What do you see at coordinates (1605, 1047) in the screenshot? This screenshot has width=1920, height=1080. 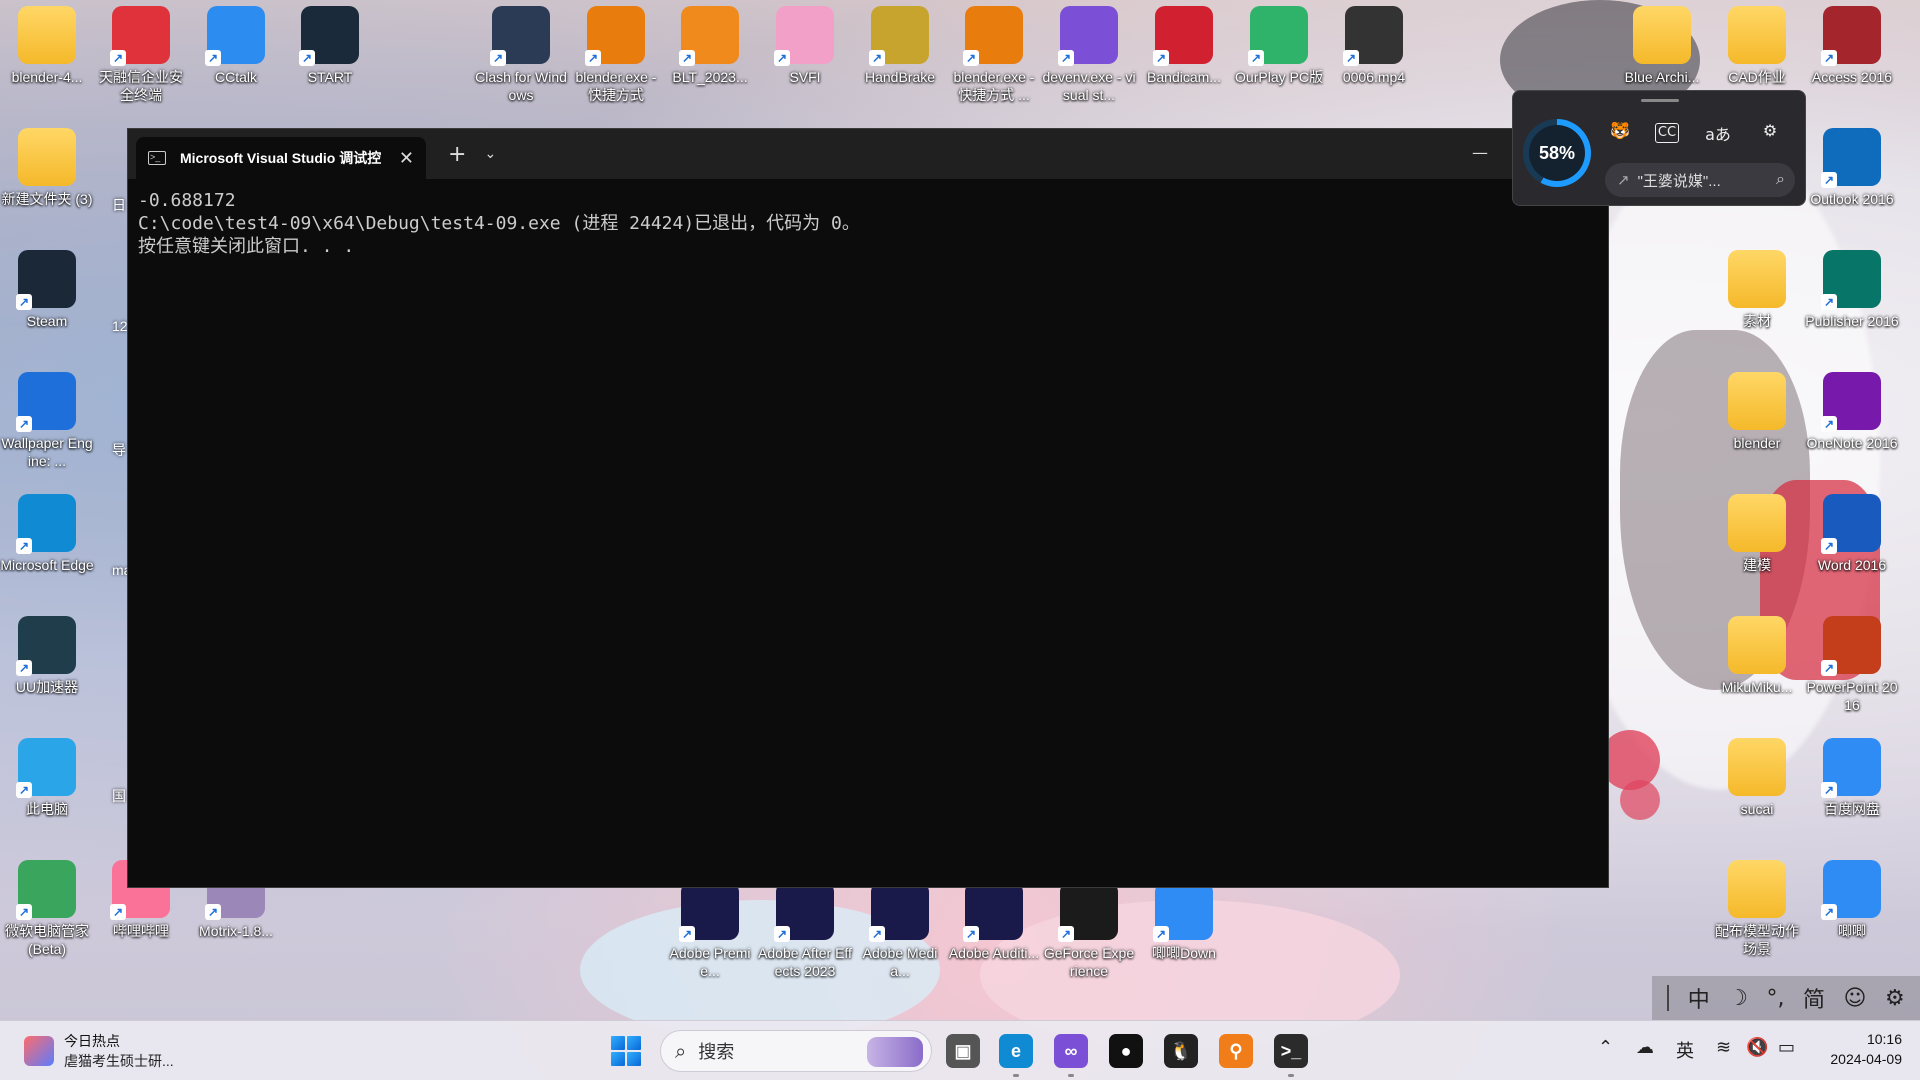 I see `show-hidden-icons-chevron-icon: ⌃` at bounding box center [1605, 1047].